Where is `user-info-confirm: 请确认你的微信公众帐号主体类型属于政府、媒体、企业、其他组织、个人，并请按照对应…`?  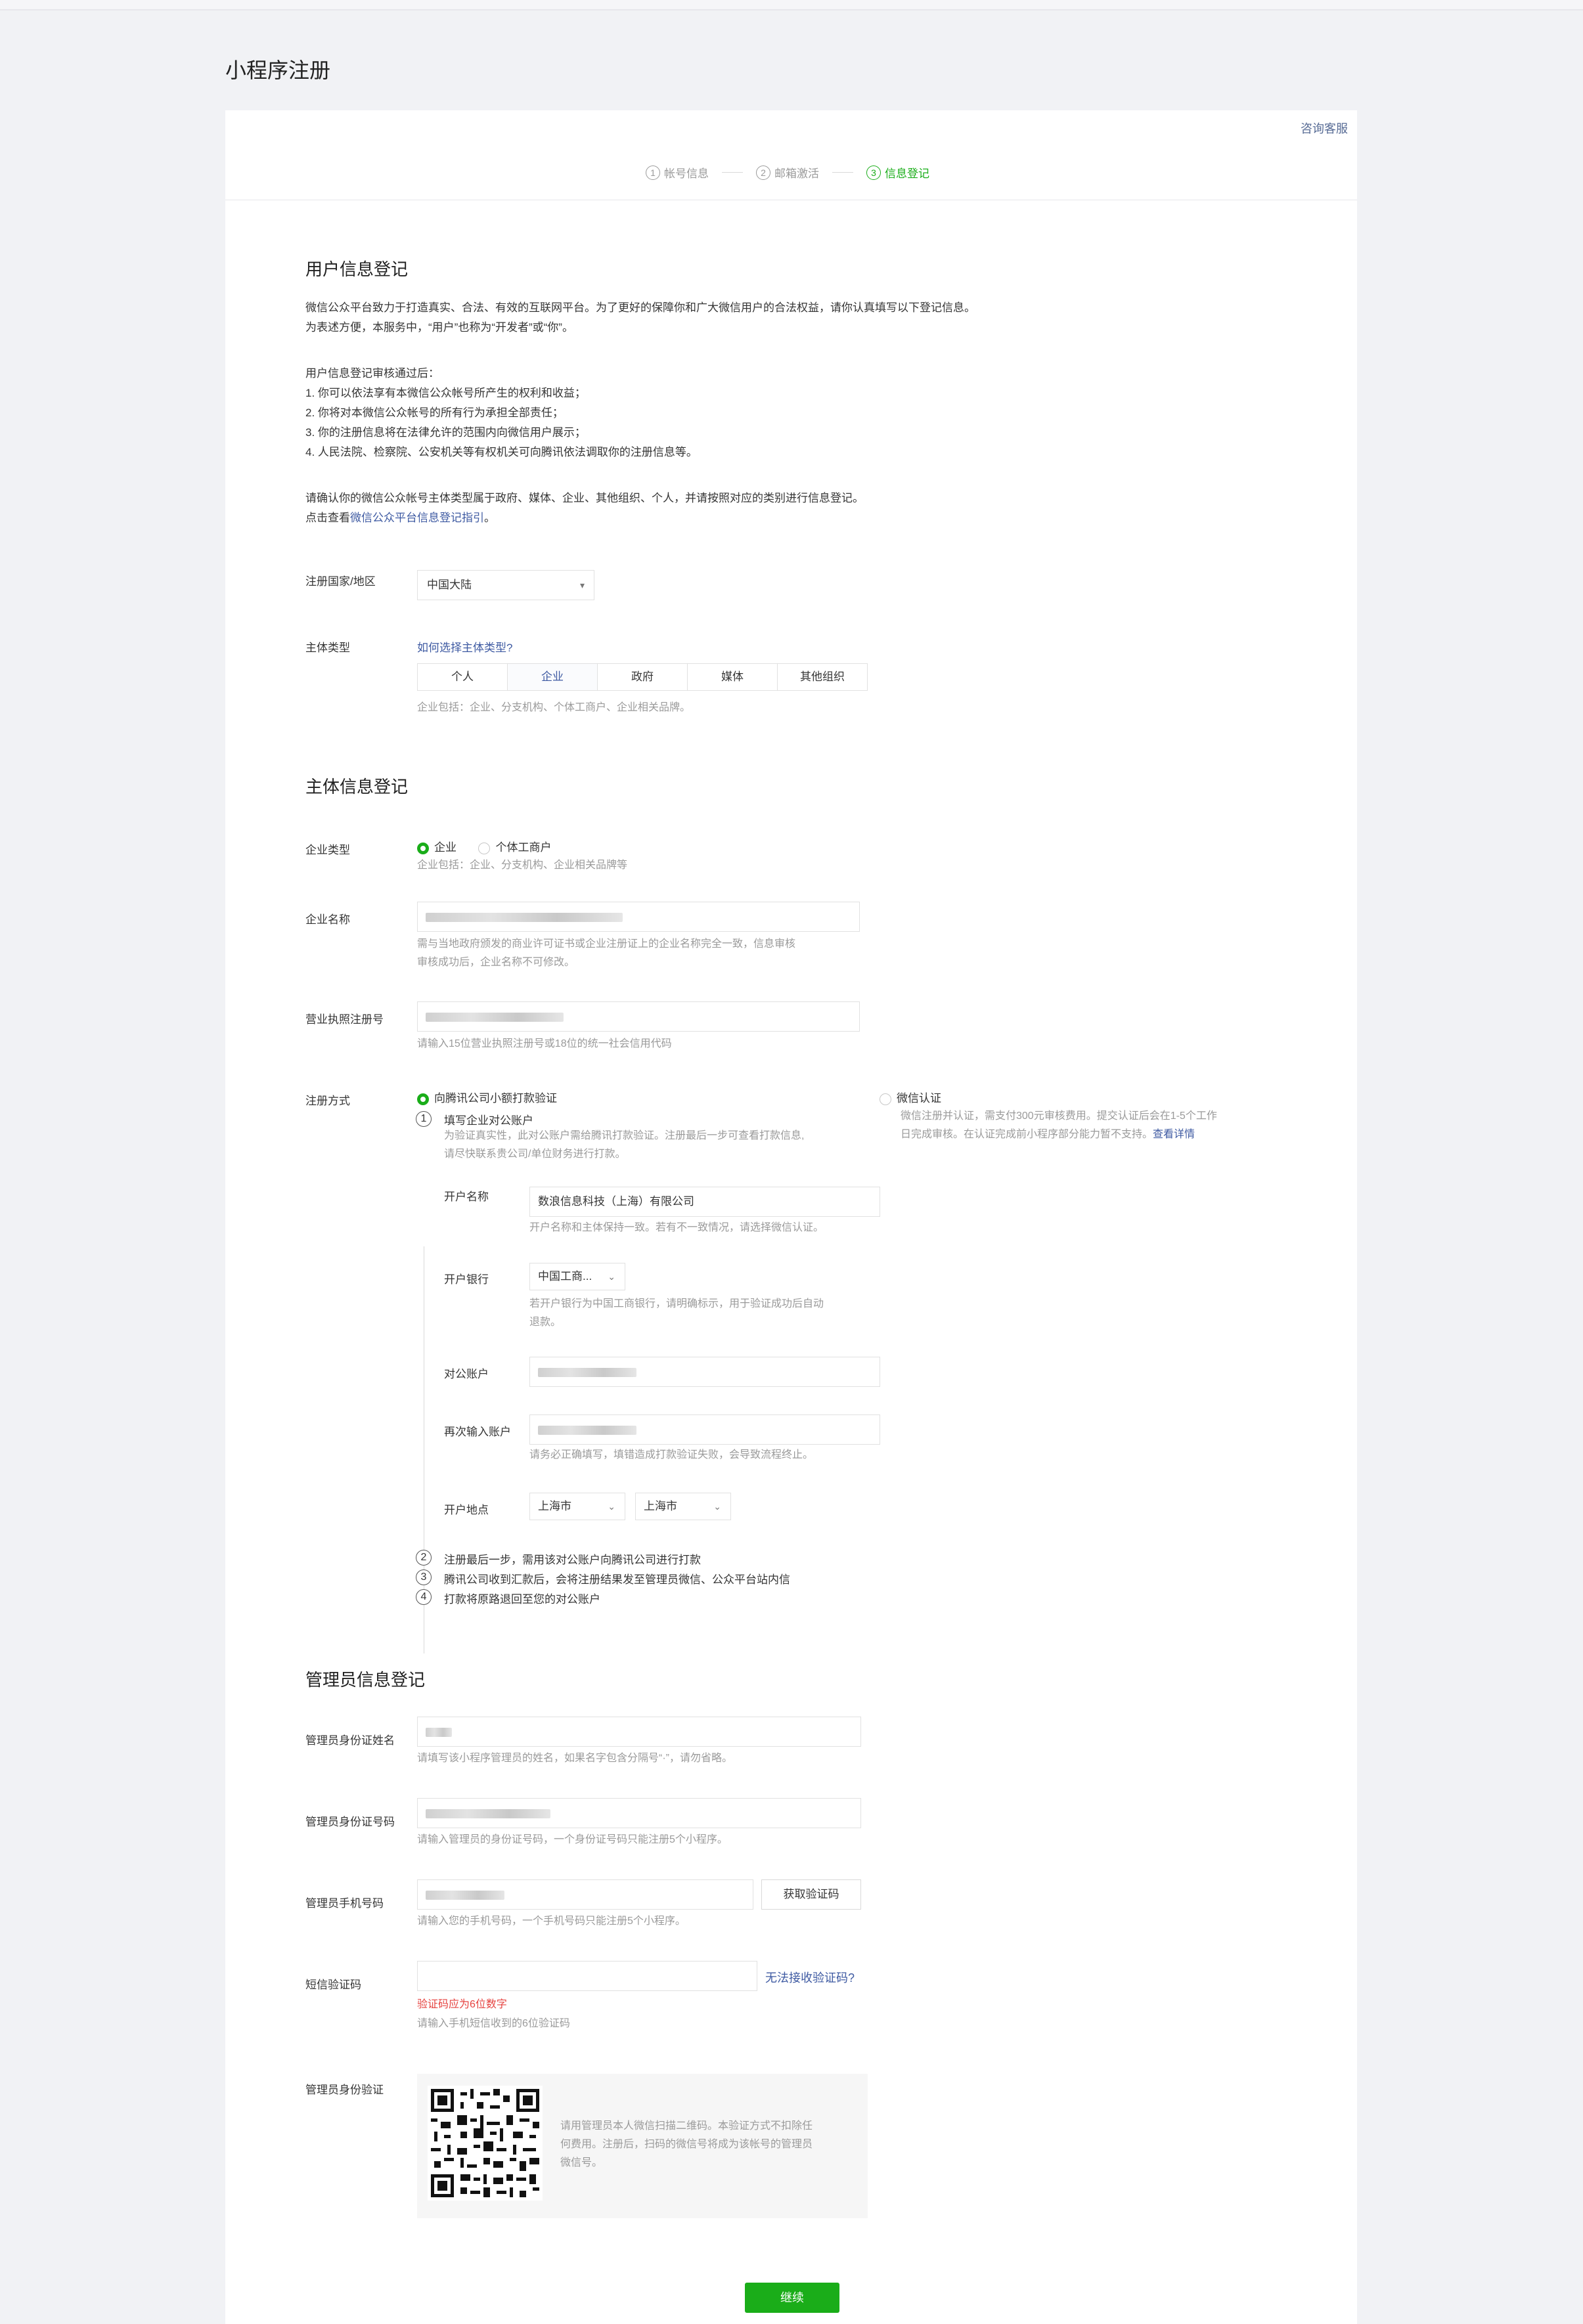 user-info-confirm: 请确认你的微信公众帐号主体类型属于政府、媒体、企业、其他组织、个人，并请按照对应… is located at coordinates (584, 508).